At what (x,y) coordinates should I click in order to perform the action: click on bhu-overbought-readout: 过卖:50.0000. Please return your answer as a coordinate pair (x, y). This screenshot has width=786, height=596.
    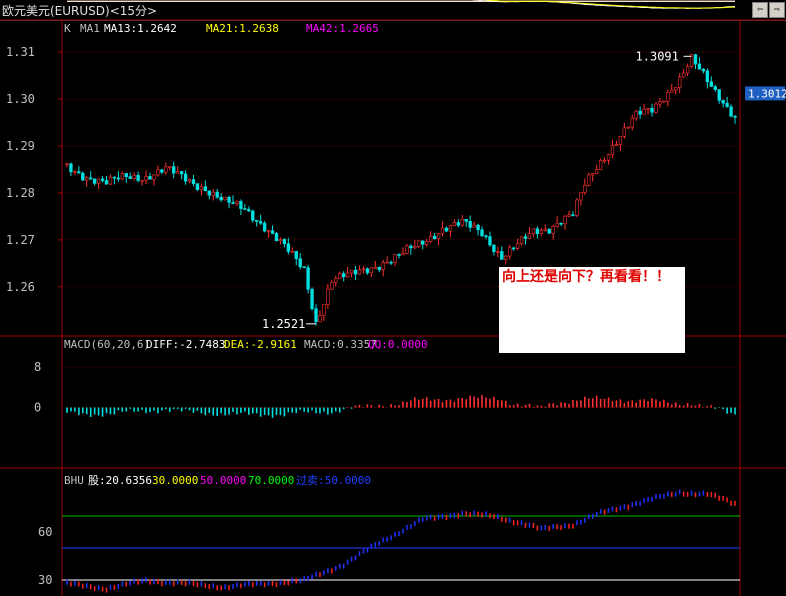
    Looking at the image, I should click on (333, 480).